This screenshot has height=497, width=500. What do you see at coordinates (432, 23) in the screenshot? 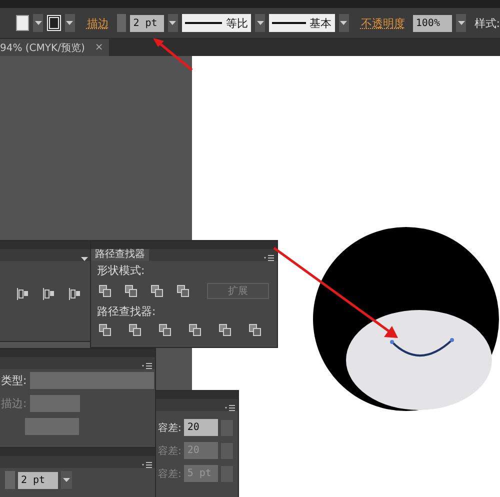
I see `opacity-field: 100%` at bounding box center [432, 23].